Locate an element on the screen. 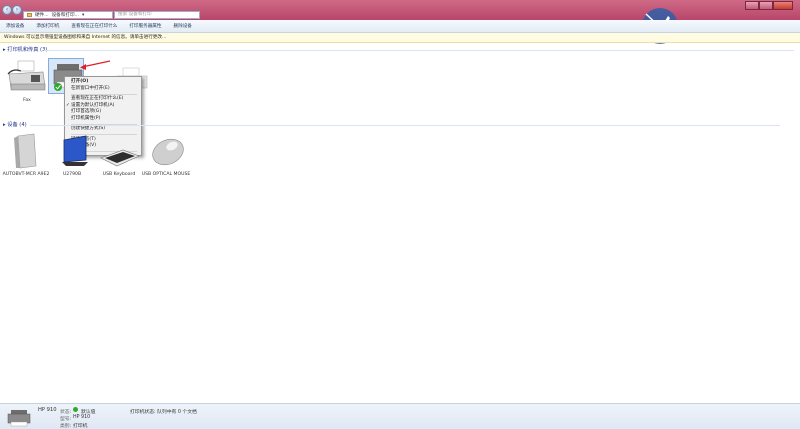 The width and height of the screenshot is (800, 429). section-devices: ▸ 设备 (4) is located at coordinates (15, 124).